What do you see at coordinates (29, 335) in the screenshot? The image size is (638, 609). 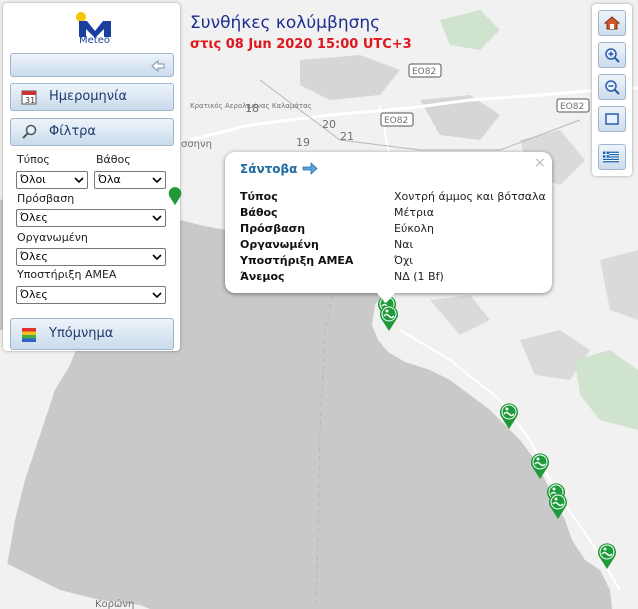 I see `color-palette-icon` at bounding box center [29, 335].